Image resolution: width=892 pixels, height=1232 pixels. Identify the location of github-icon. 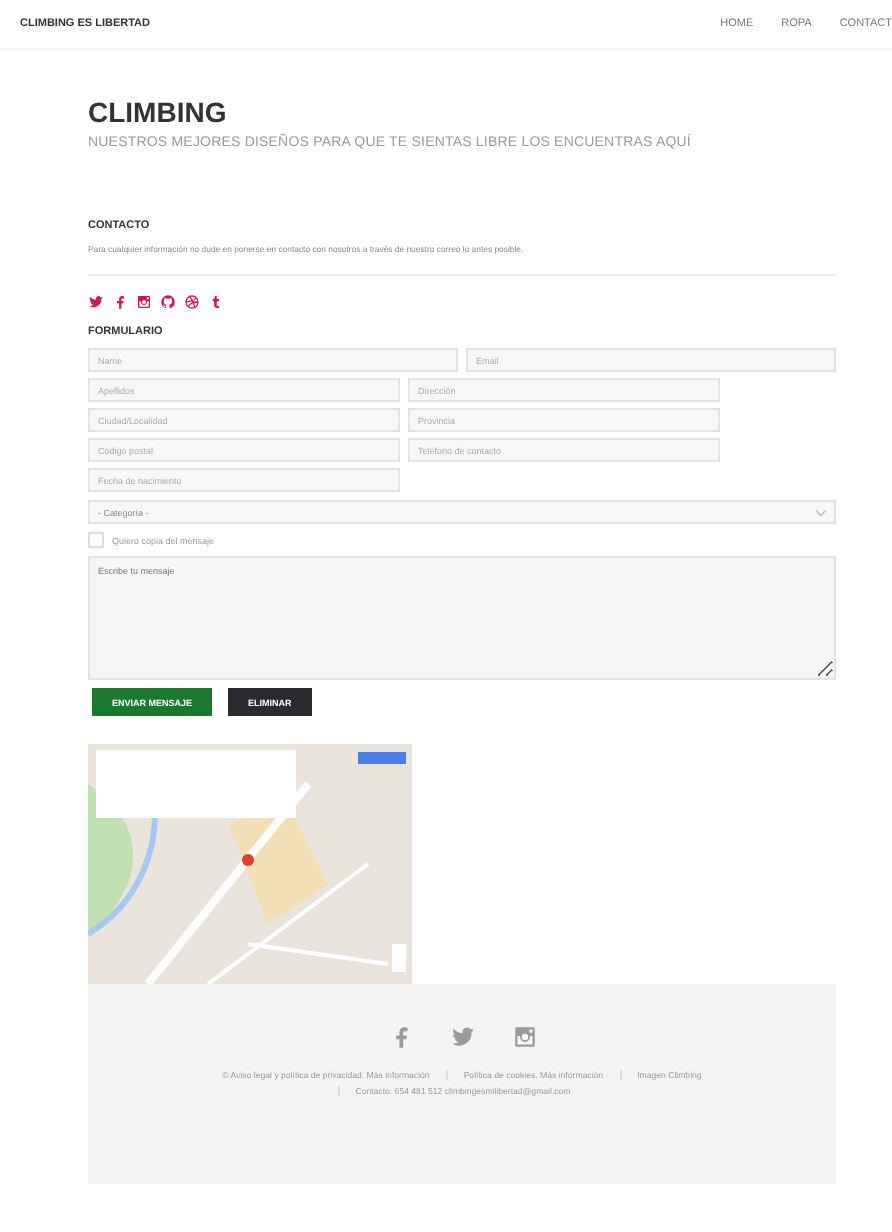
(168, 302).